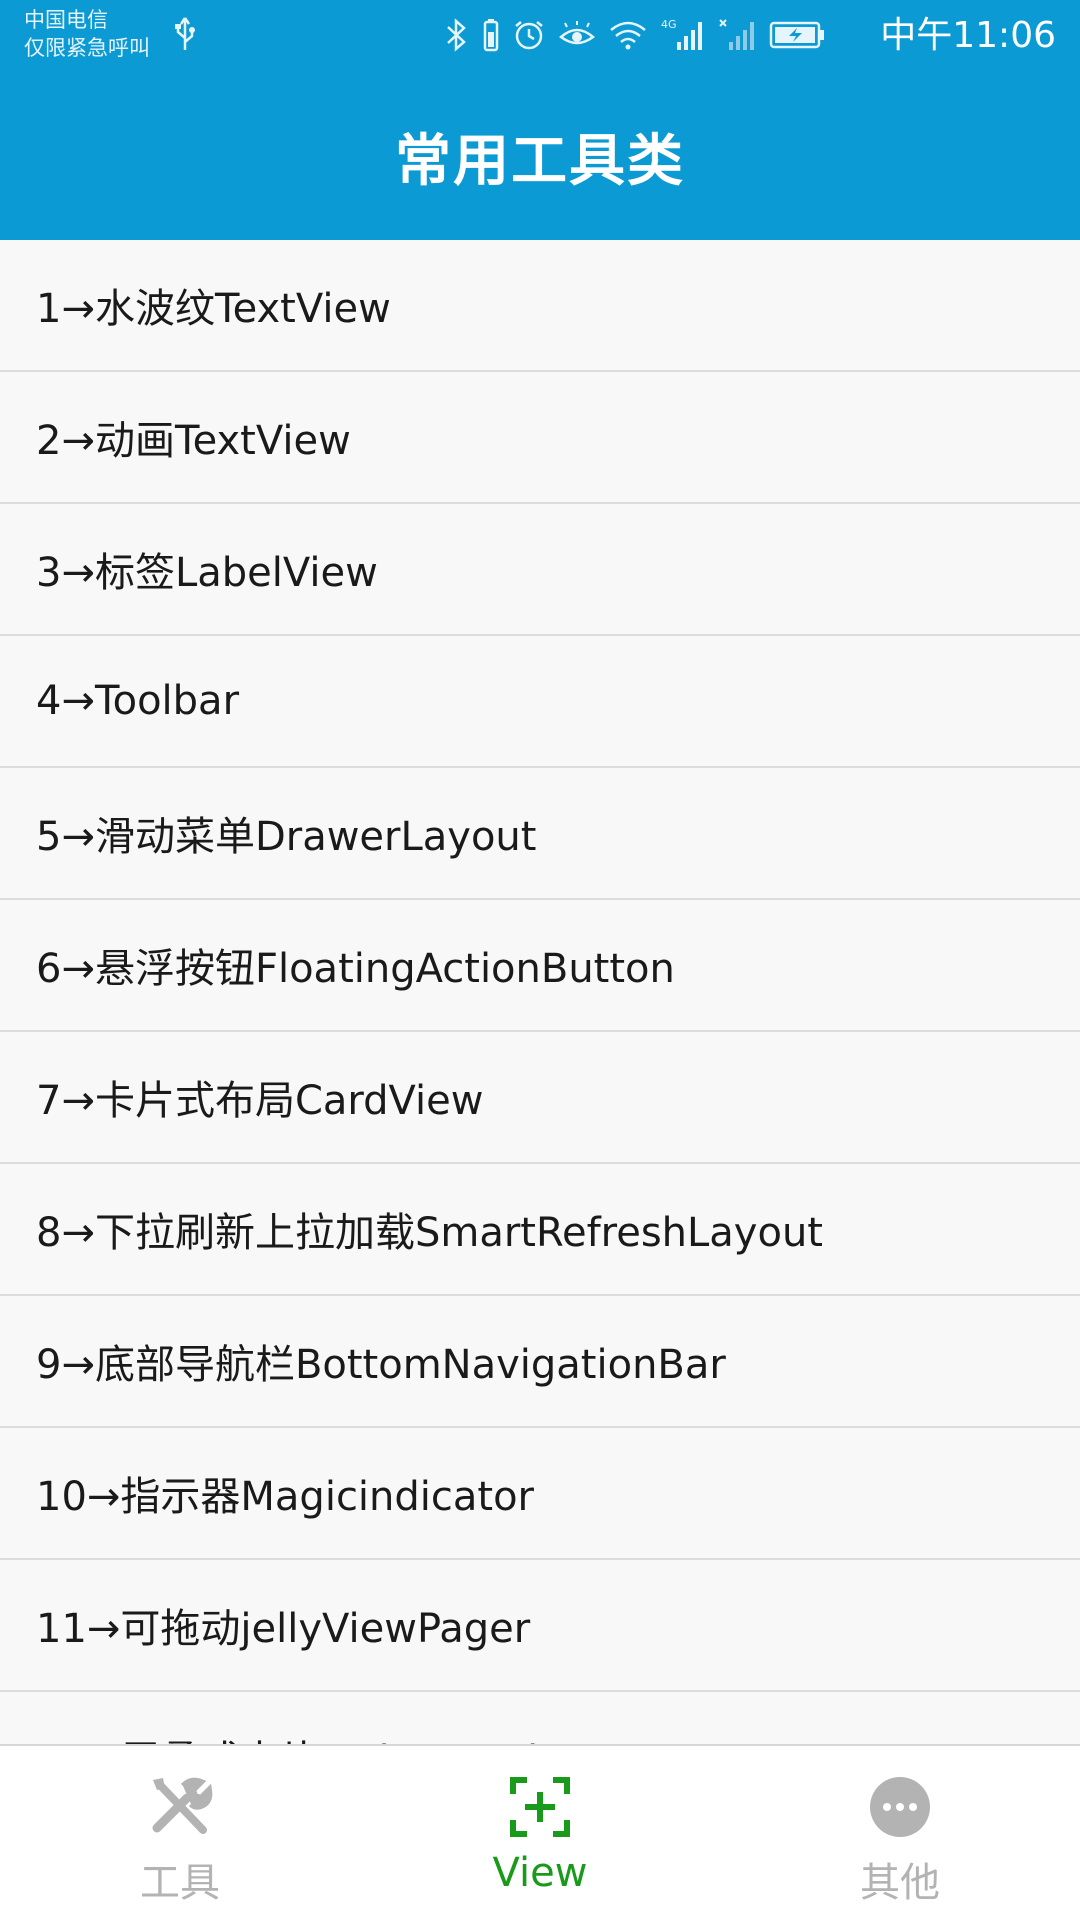 This screenshot has width=1080, height=1922. I want to click on list-item: 12→层叠式卡片SwipeStack, so click(540, 1718).